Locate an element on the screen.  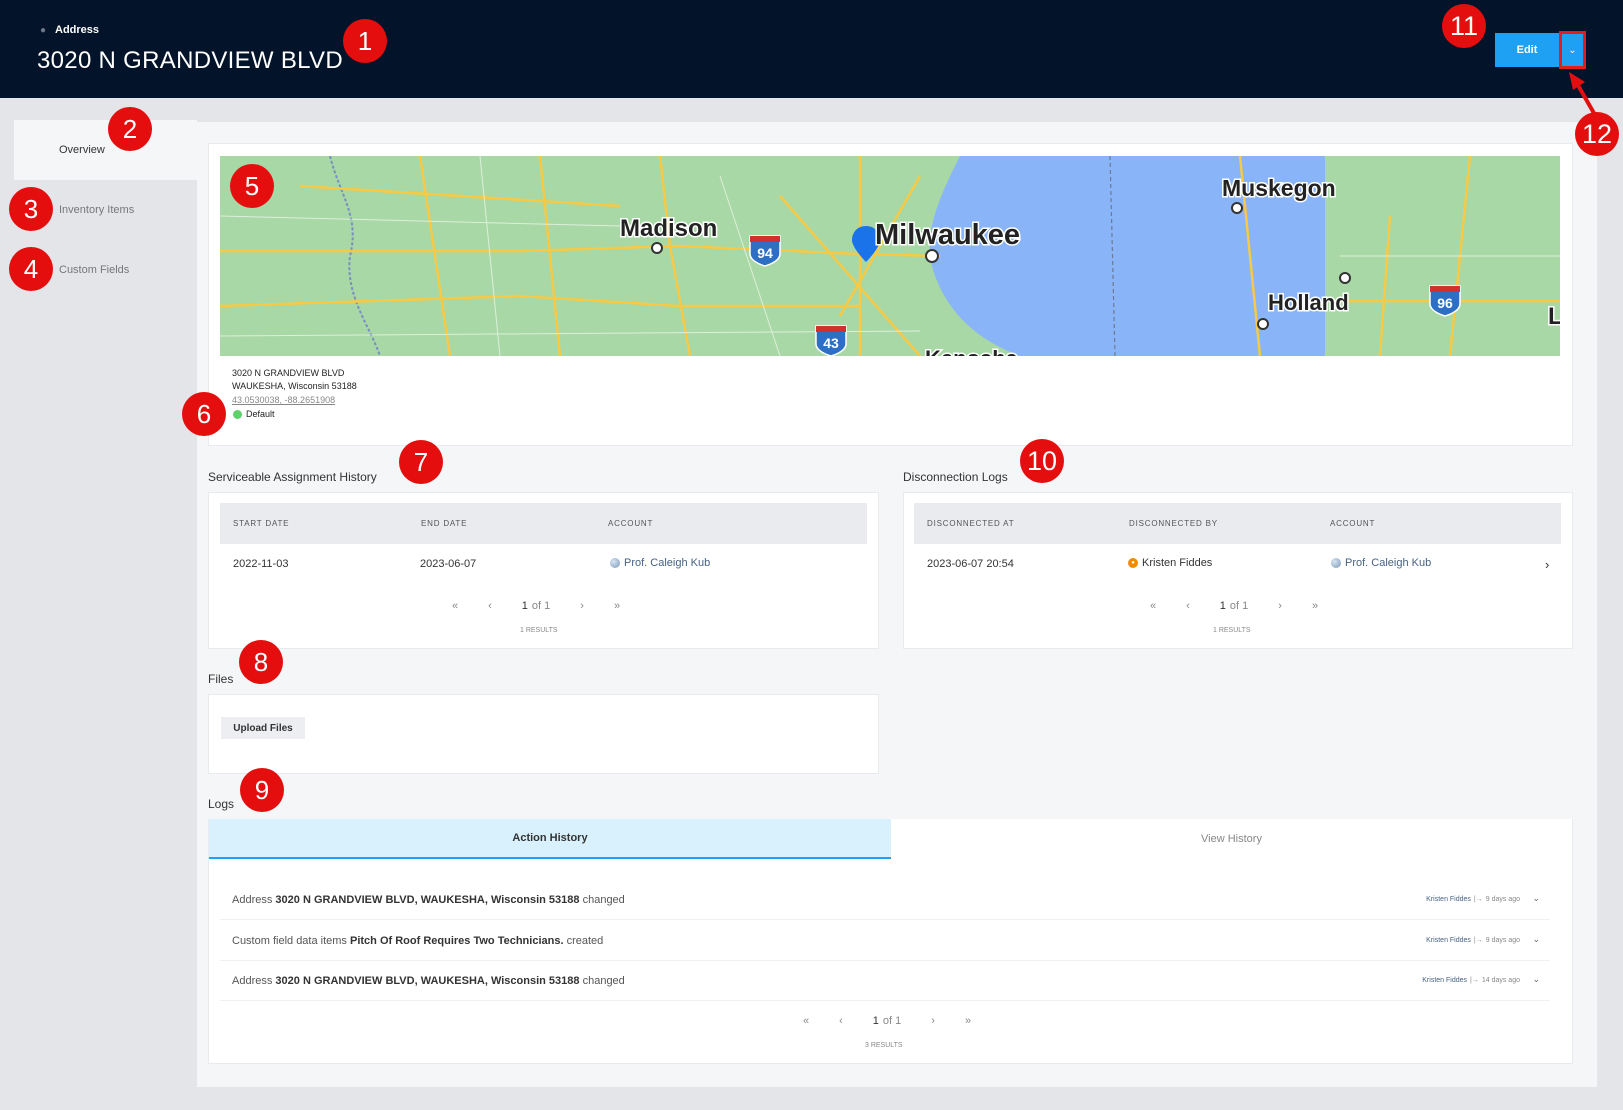
address-line-1: 3020 N GRANDVIEW BLVD is located at coordinates (288, 373).